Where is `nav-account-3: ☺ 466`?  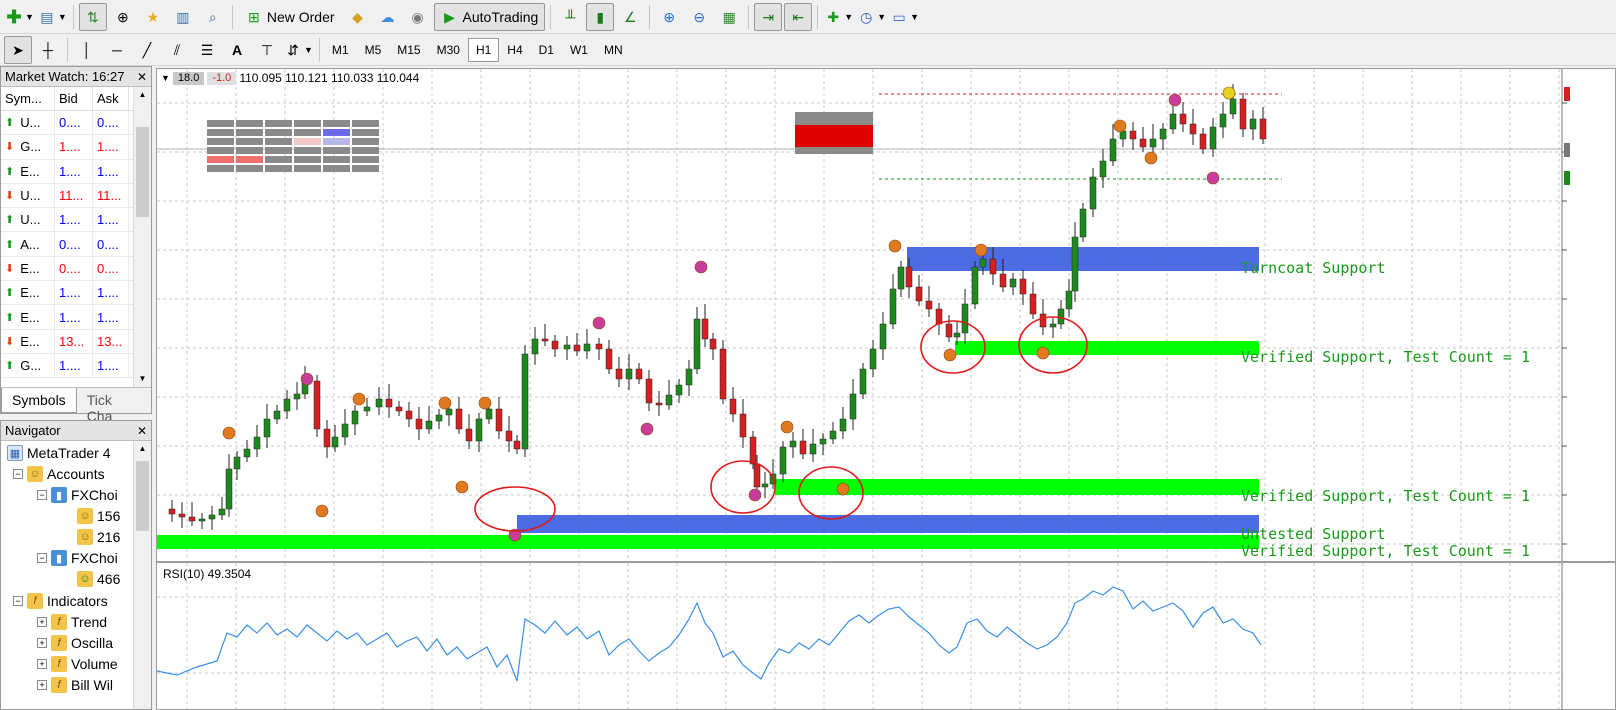
nav-account-3: ☺ 466 is located at coordinates (98, 579).